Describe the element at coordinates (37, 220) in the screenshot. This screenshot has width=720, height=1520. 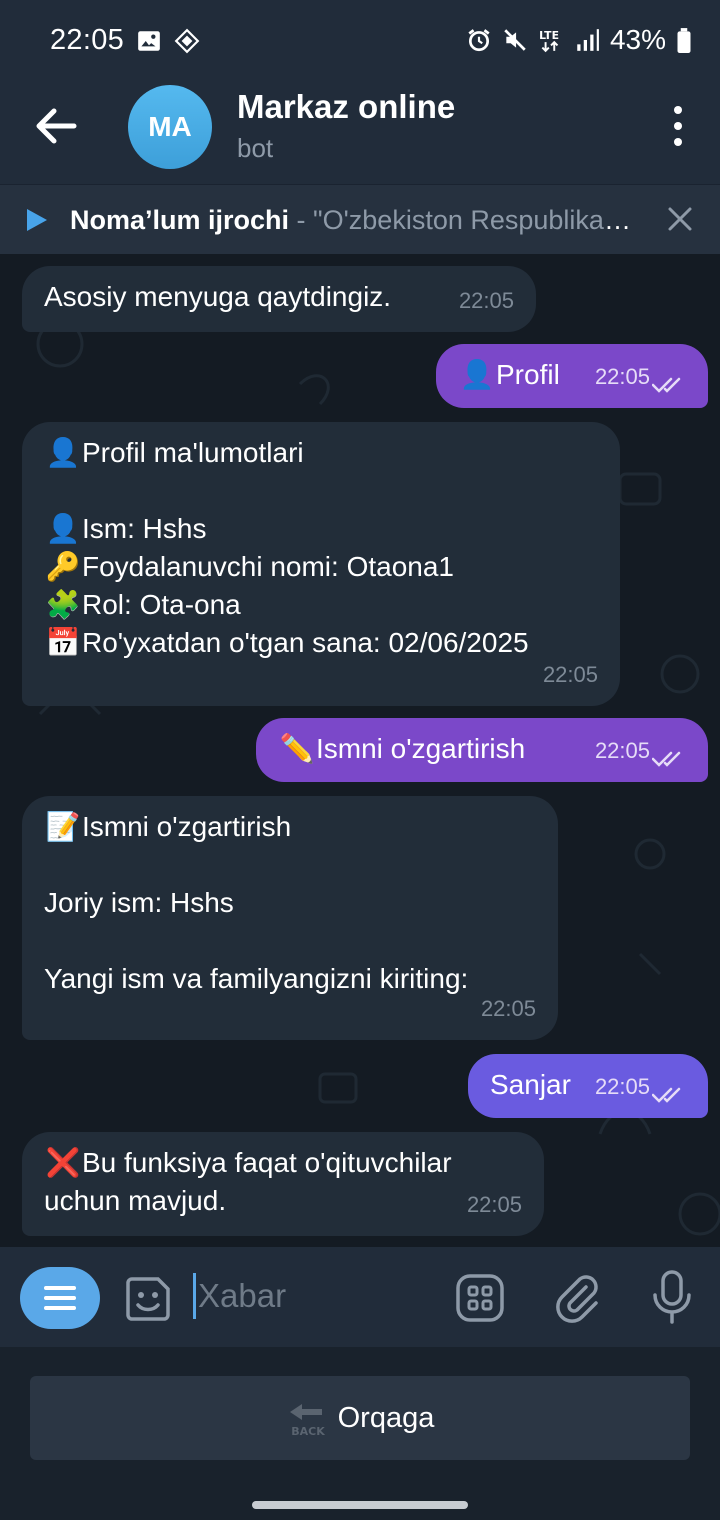
I see `play-icon` at that location.